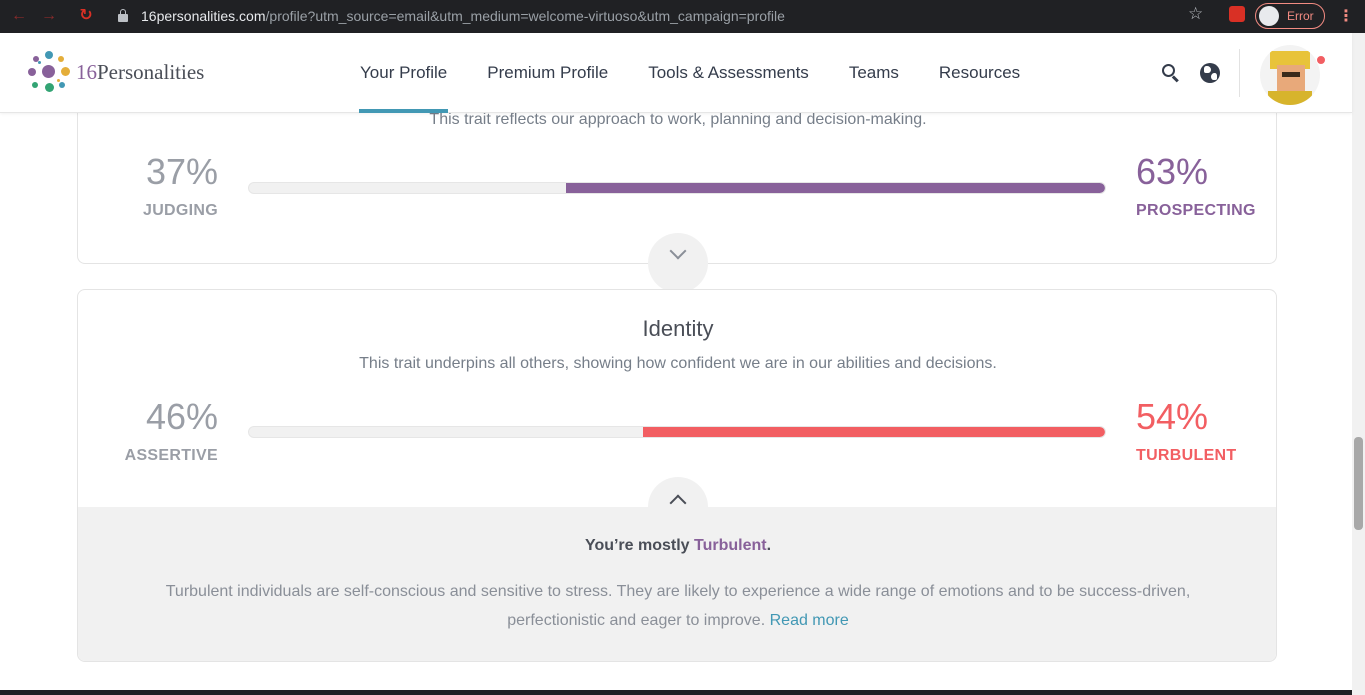  Describe the element at coordinates (678, 328) in the screenshot. I see `trait-title: Identity` at that location.